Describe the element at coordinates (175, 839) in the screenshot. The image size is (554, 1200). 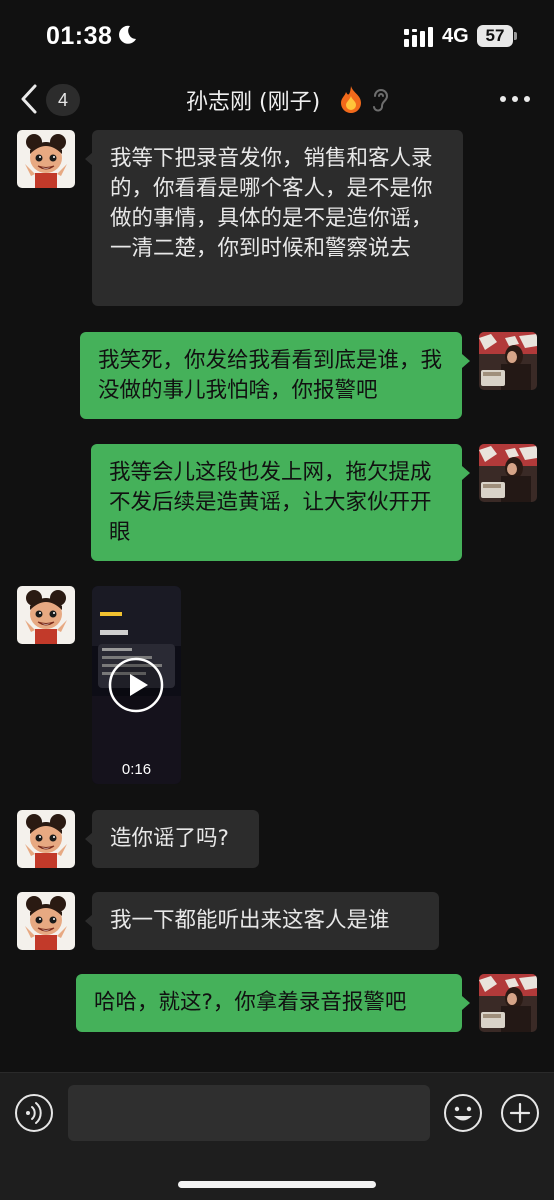
I see `message-bubble-incoming: 造你谣了吗?` at that location.